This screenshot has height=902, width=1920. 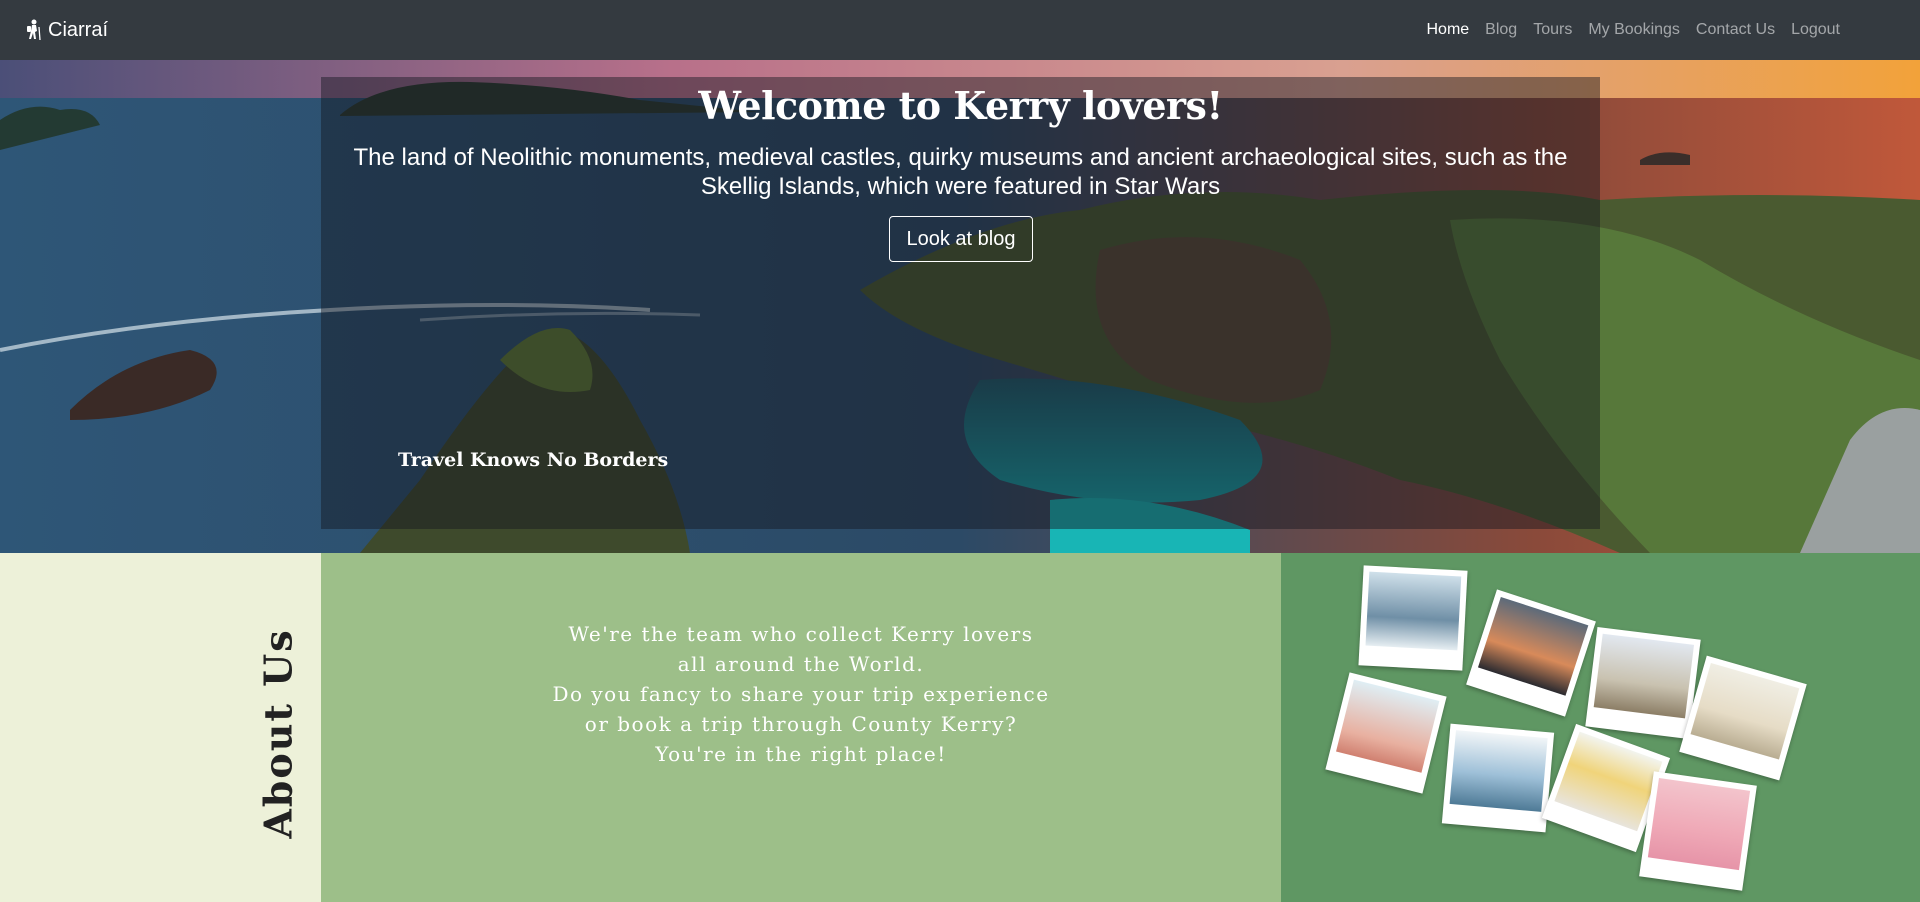 I want to click on about-heading: About Us, so click(x=278, y=733).